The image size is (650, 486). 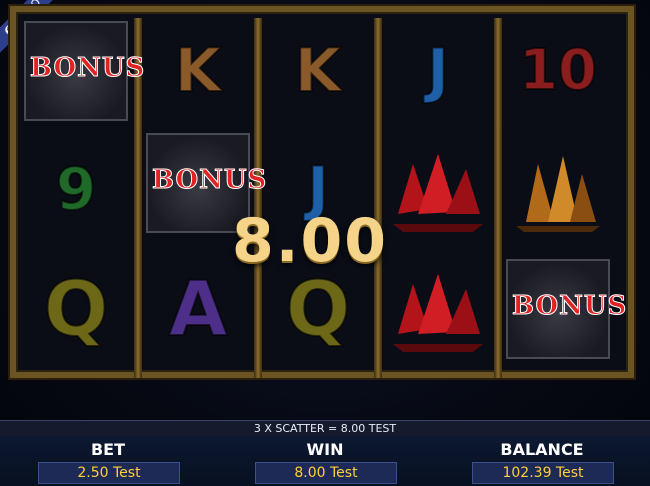 I want to click on symbol-9: 9, so click(x=76, y=189).